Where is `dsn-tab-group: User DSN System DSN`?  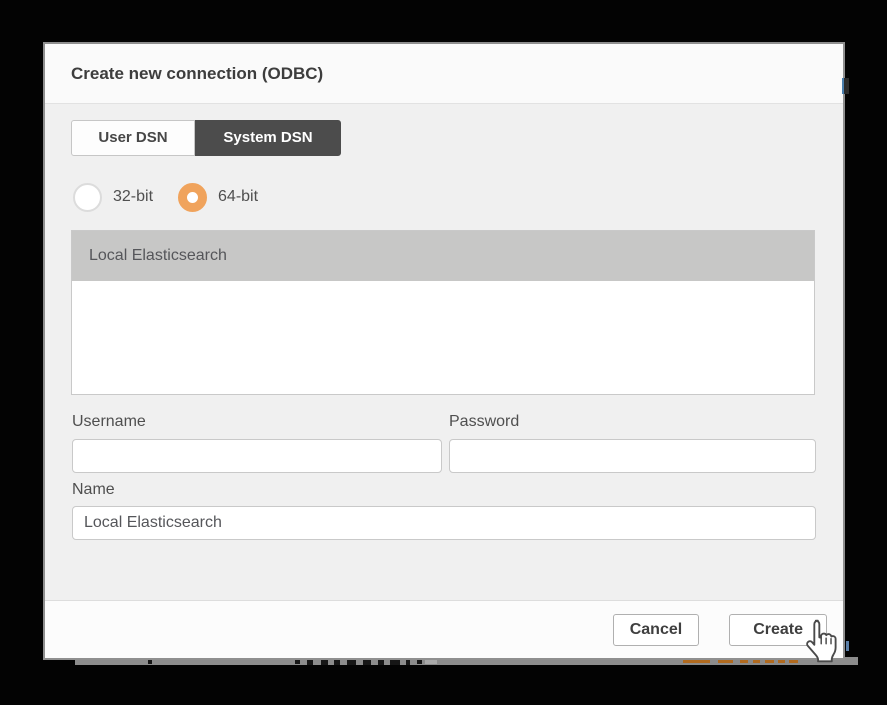
dsn-tab-group: User DSN System DSN is located at coordinates (206, 138).